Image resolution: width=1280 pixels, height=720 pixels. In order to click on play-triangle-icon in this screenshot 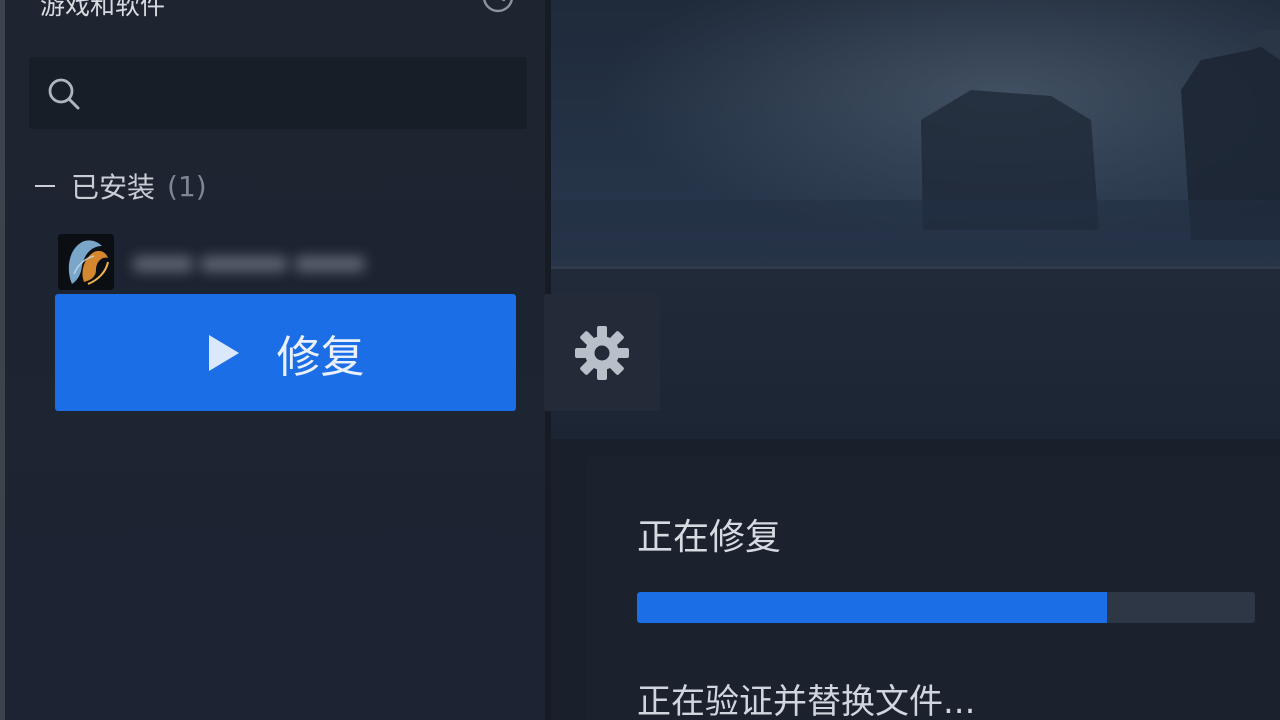, I will do `click(223, 352)`.